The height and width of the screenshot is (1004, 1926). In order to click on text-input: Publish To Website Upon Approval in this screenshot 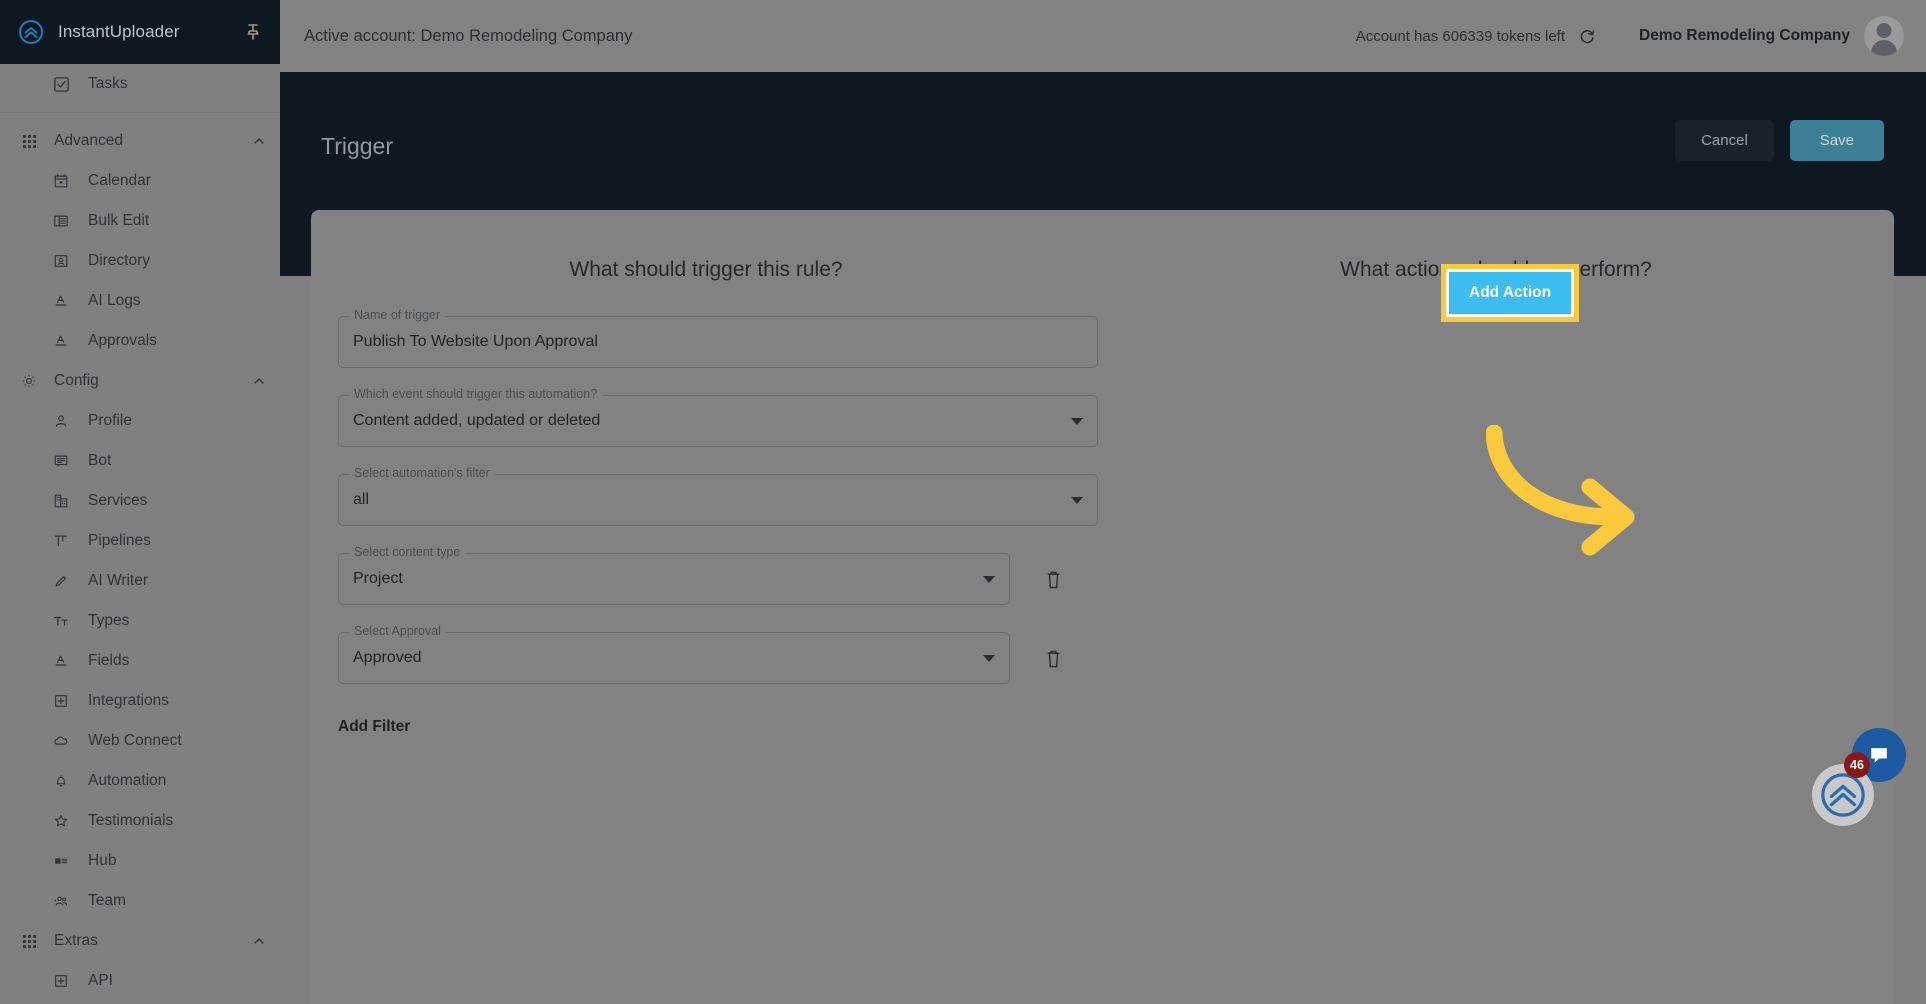, I will do `click(718, 342)`.